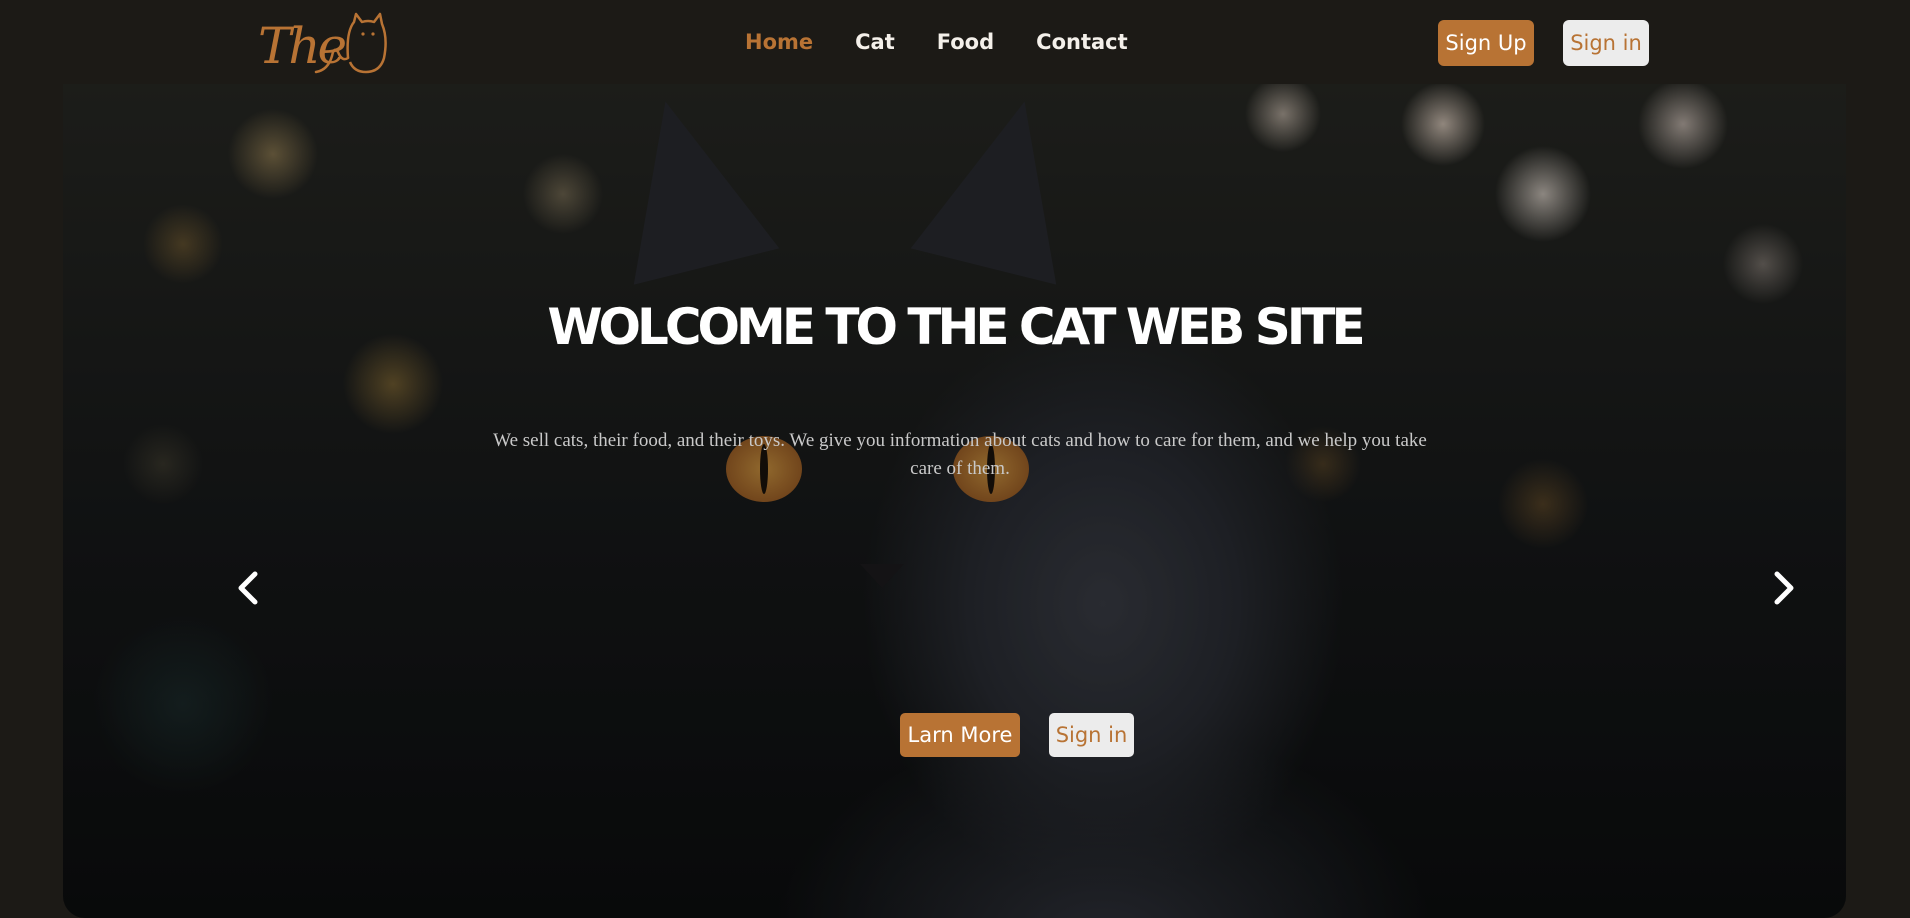 Image resolution: width=1910 pixels, height=918 pixels. I want to click on nav-links: Home Cat Food Contact, so click(936, 42).